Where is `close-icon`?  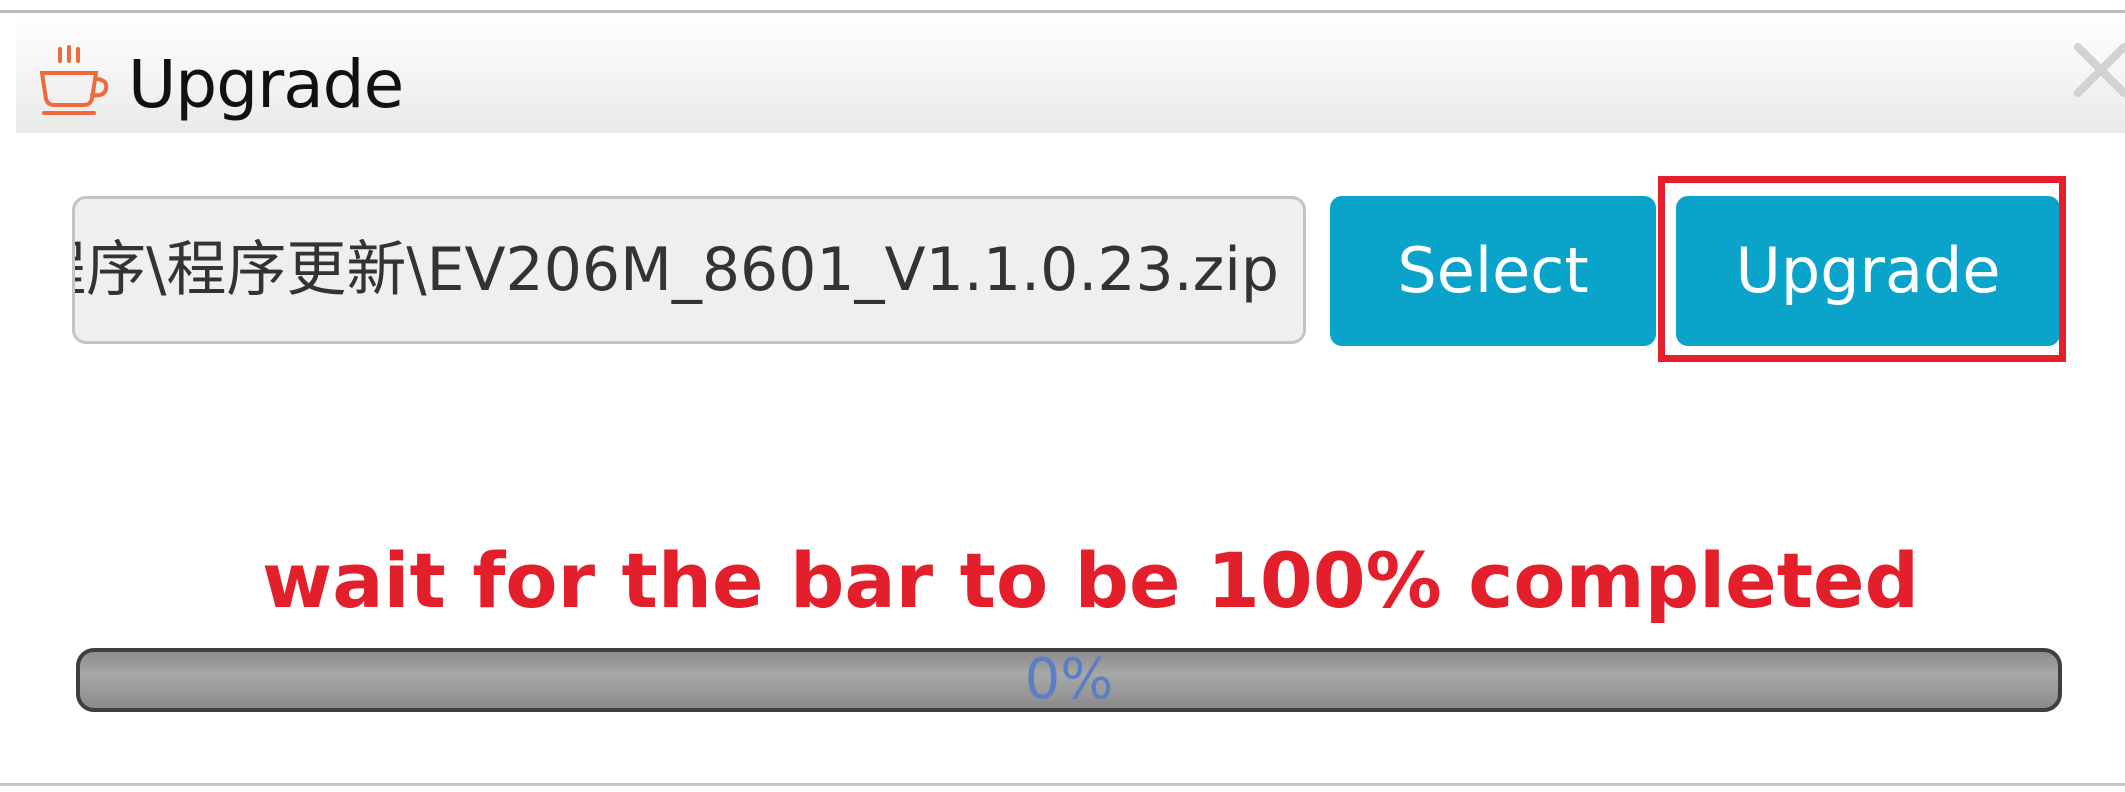
close-icon is located at coordinates (2098, 70).